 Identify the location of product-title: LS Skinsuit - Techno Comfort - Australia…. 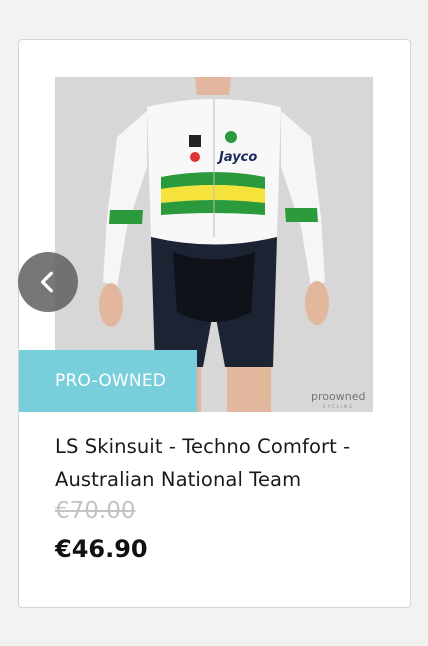
(220, 463).